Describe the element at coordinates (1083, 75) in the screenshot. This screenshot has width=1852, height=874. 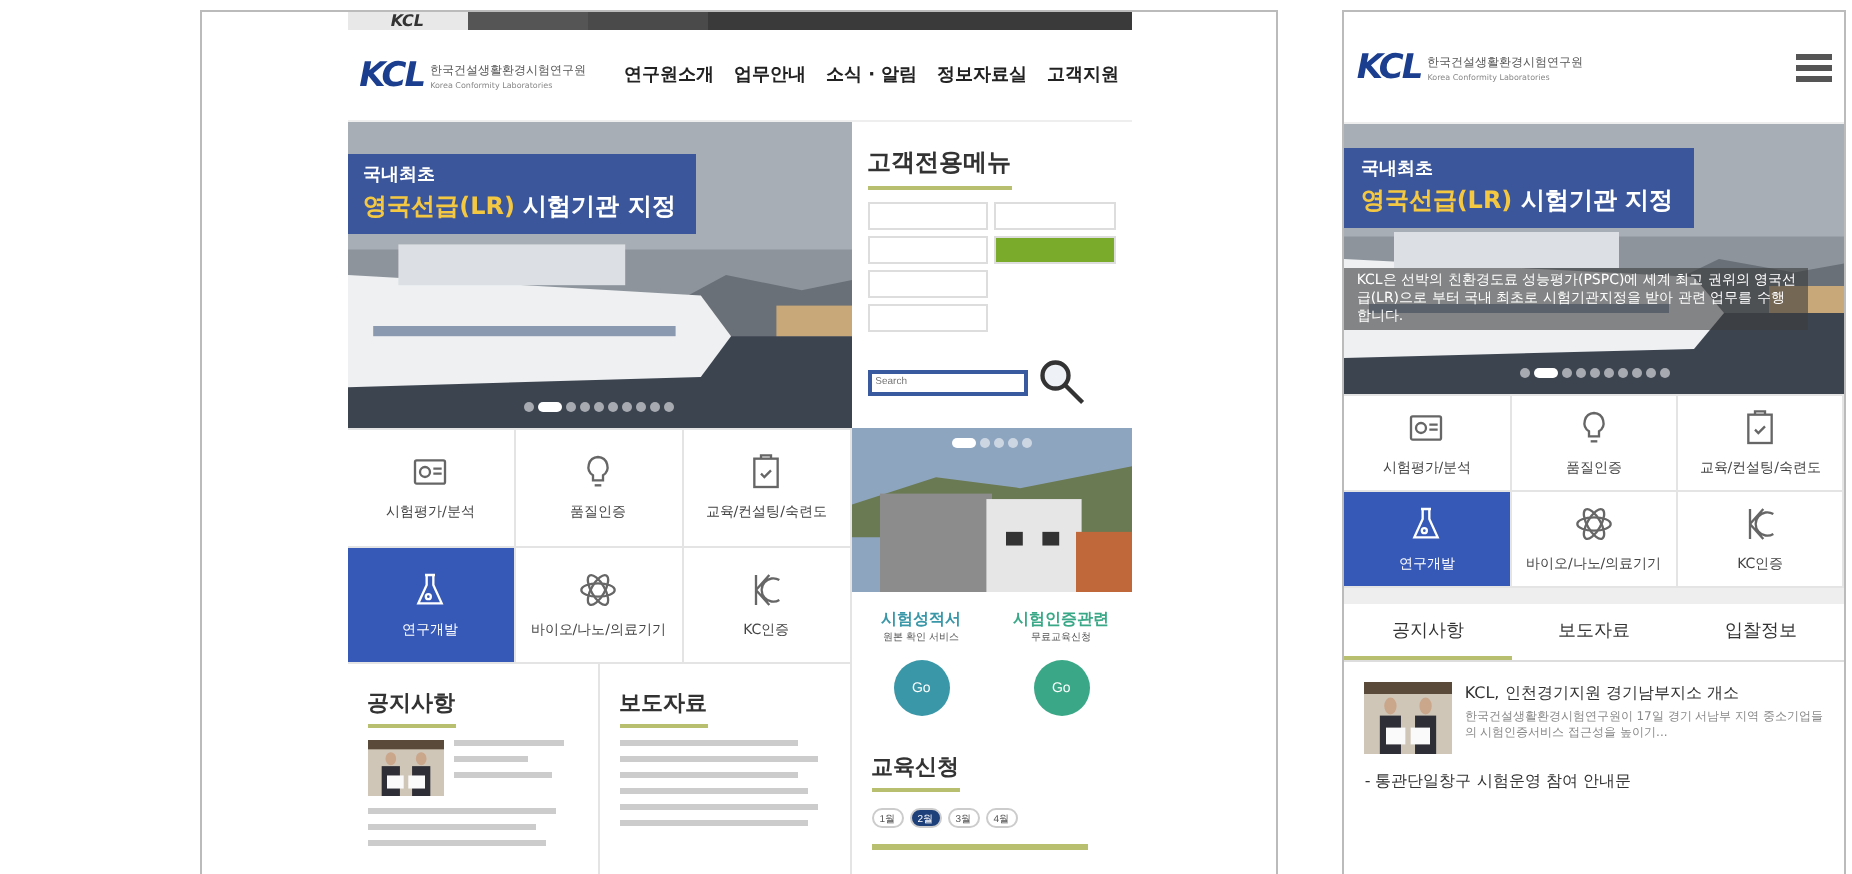
I see `nav-link: 고객지원` at that location.